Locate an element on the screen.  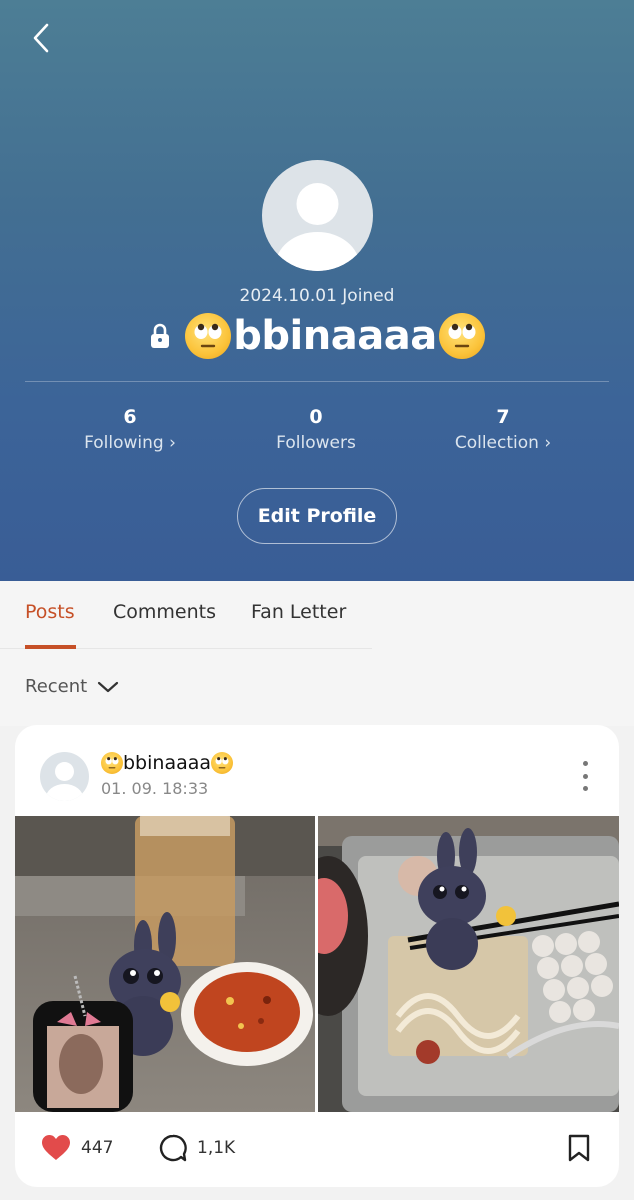
post-author-name: bbinaaaa is located at coordinates (167, 763).